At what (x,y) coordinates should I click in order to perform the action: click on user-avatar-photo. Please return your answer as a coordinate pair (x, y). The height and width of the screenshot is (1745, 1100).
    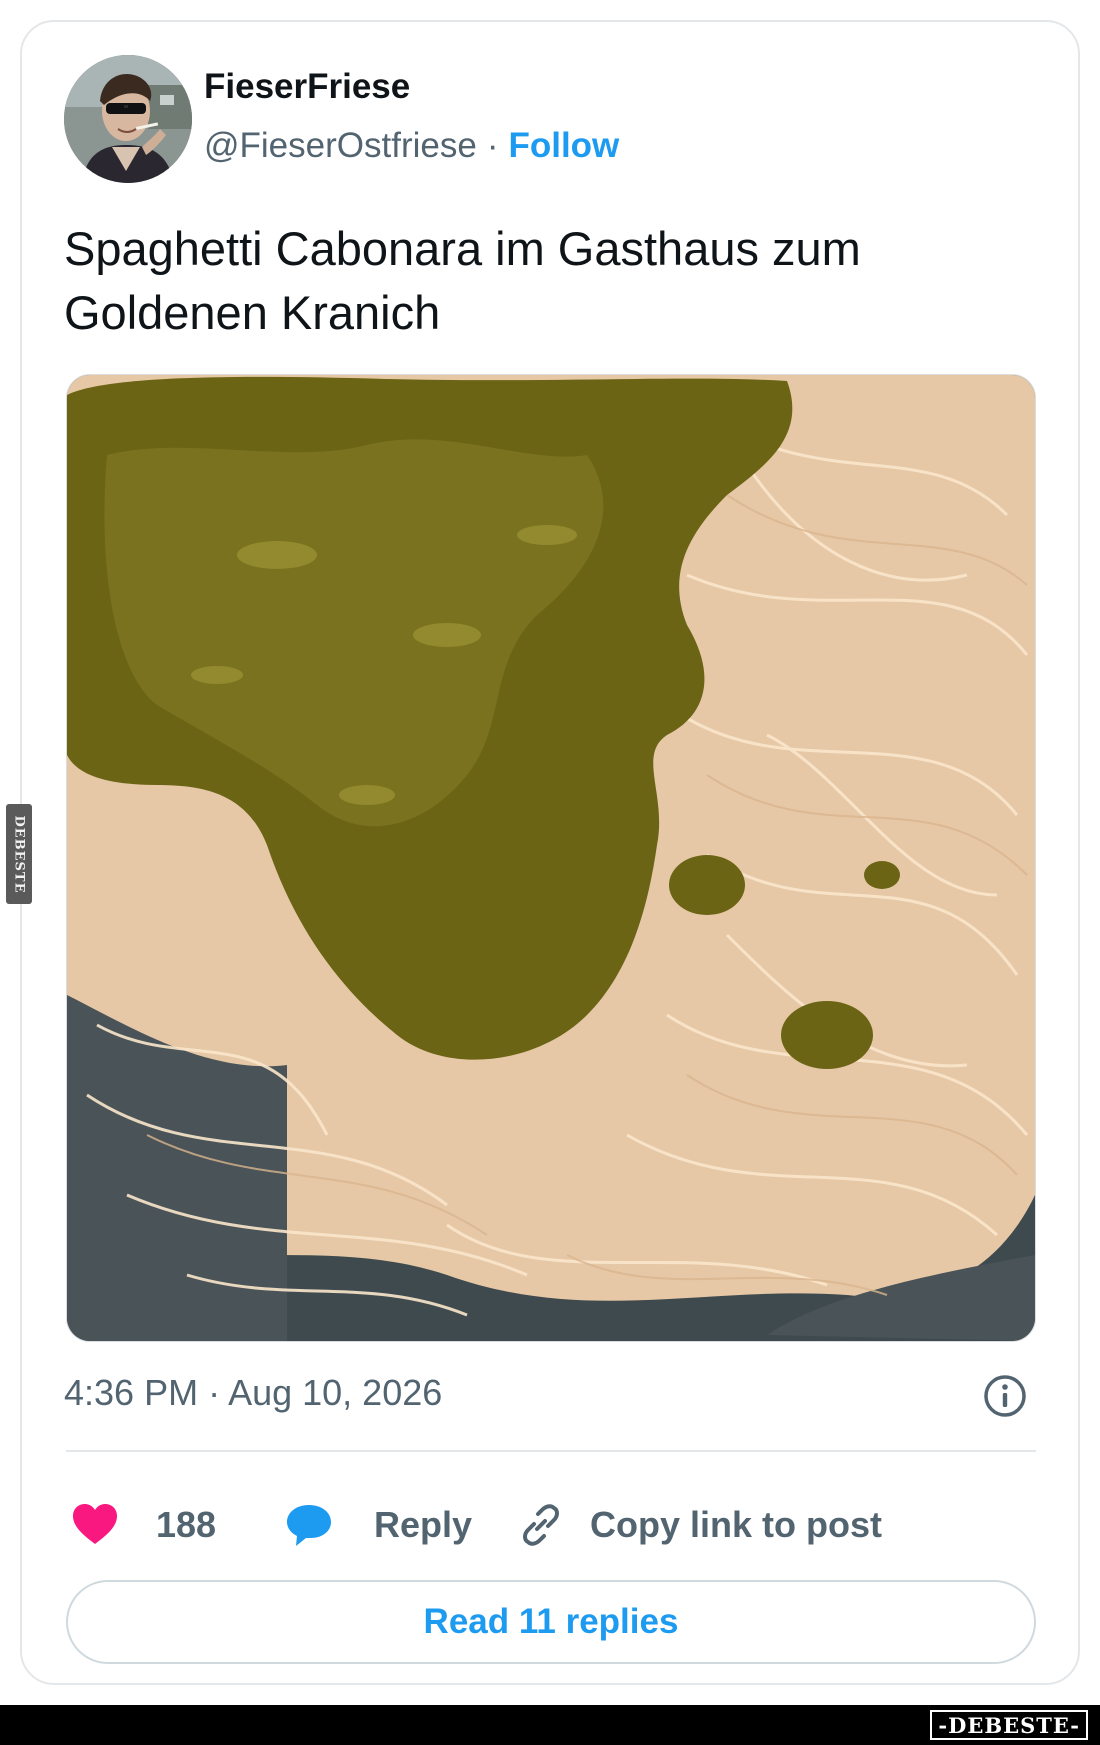
    Looking at the image, I should click on (128, 119).